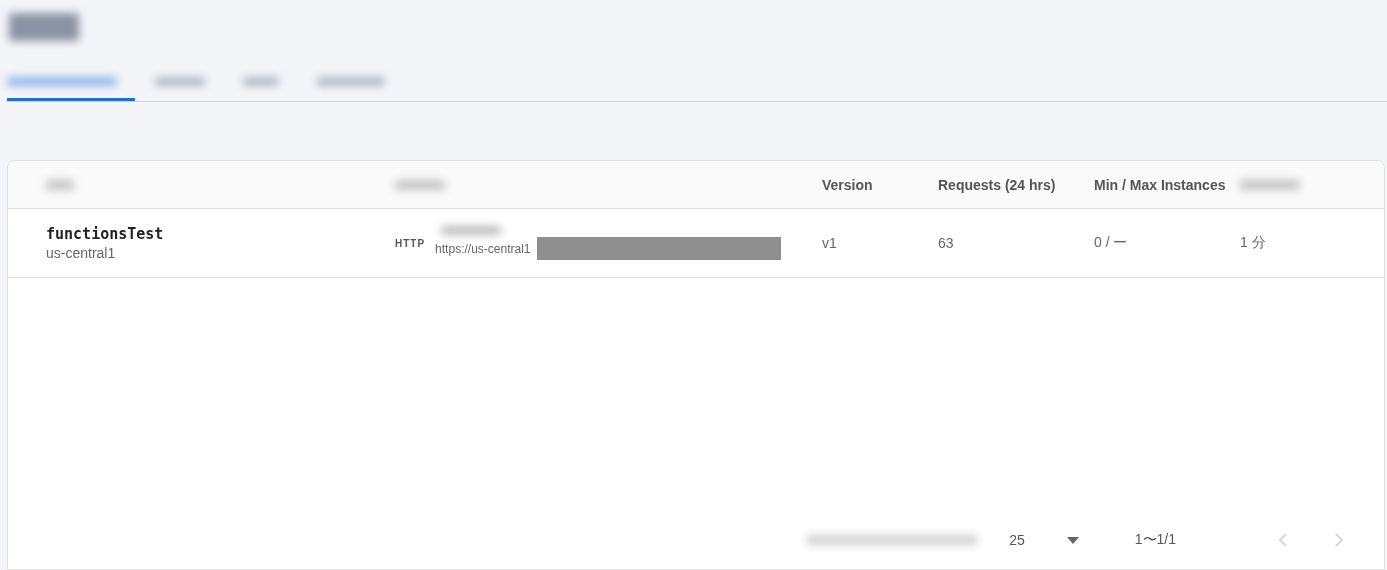 The image size is (1387, 570). What do you see at coordinates (1283, 540) in the screenshot?
I see `chevron-left-icon` at bounding box center [1283, 540].